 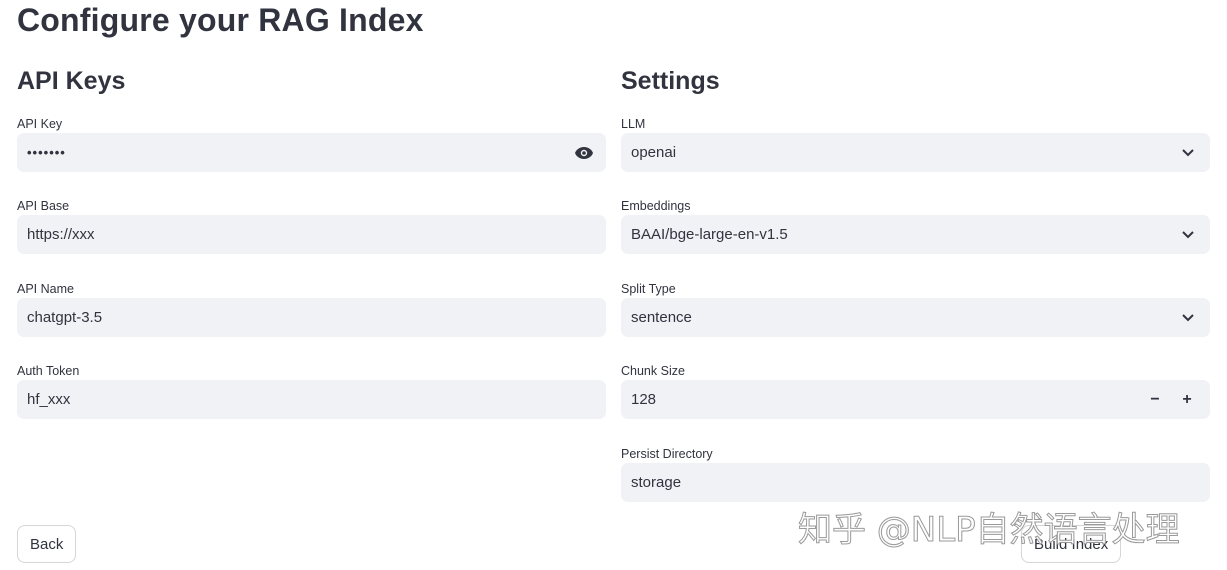 What do you see at coordinates (584, 153) in the screenshot?
I see `eye-icon` at bounding box center [584, 153].